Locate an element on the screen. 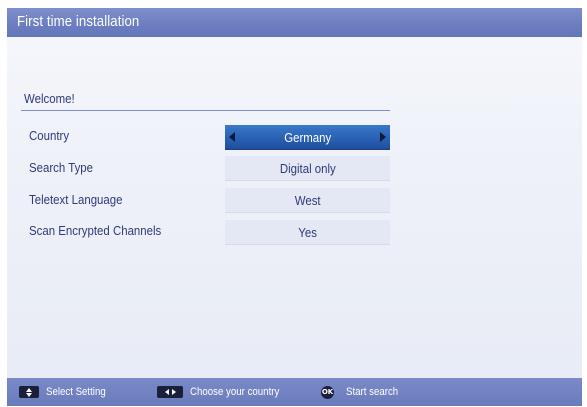 The image size is (587, 407). setting-value-country: Germany is located at coordinates (307, 137).